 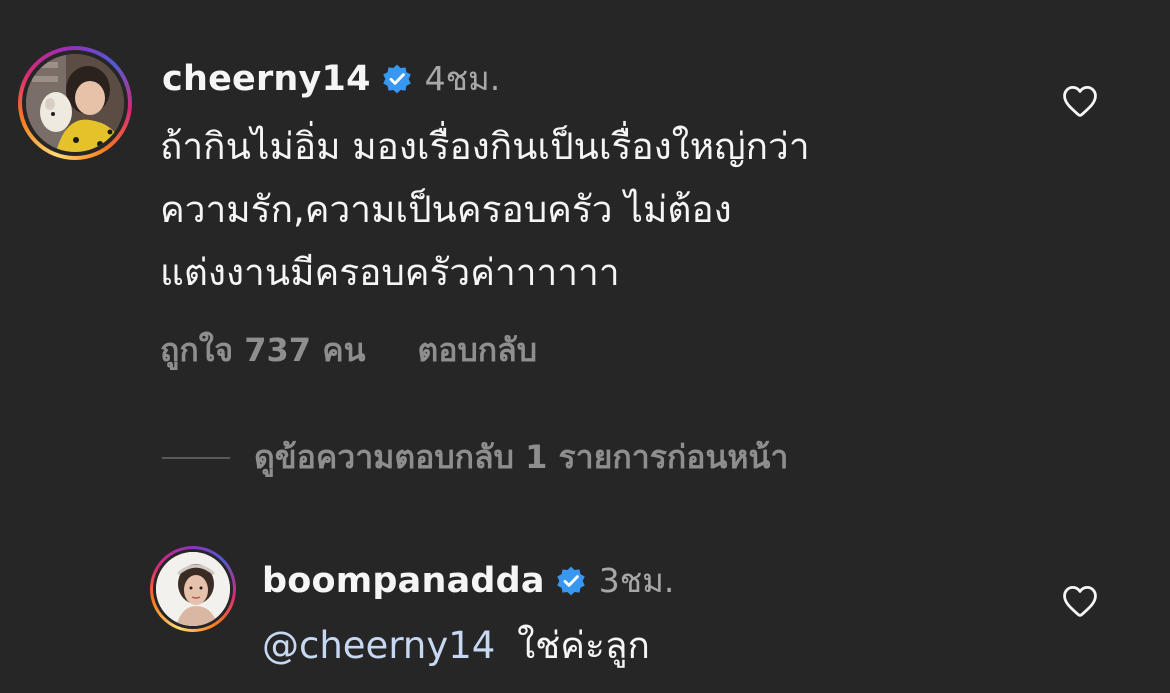 I want to click on avatar-cheerny14, so click(x=75, y=103).